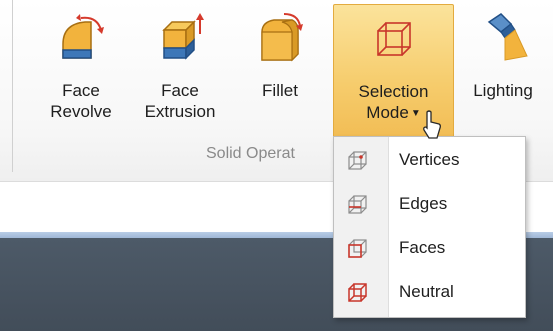  Describe the element at coordinates (81, 101) in the screenshot. I see `face-revolve-label: Face Revolve` at that location.